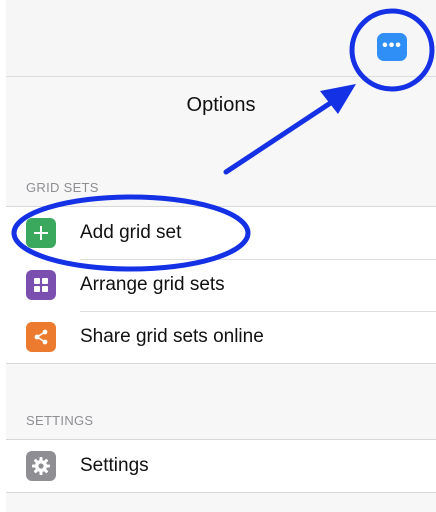 This screenshot has width=436, height=512. I want to click on share-icon, so click(41, 337).